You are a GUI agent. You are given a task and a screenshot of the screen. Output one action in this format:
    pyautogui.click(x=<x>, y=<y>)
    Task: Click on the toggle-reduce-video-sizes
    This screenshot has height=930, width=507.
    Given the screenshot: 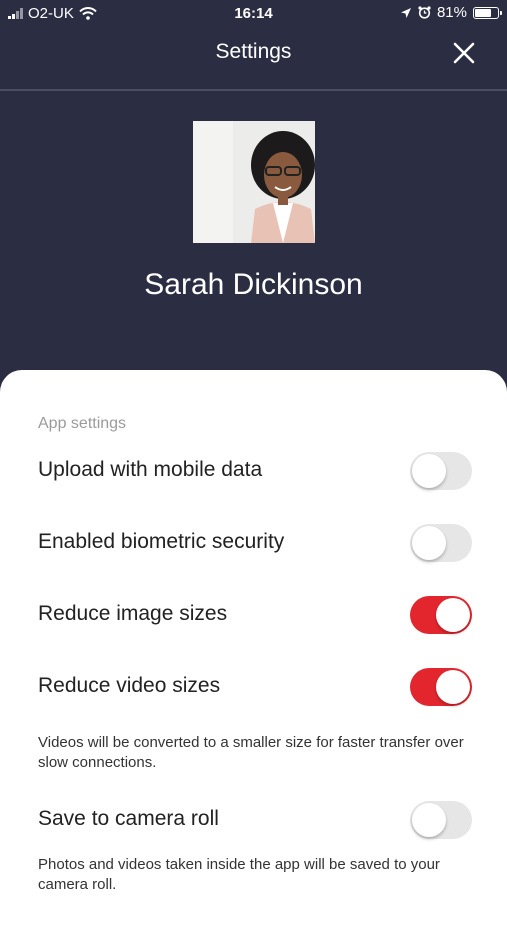 What is the action you would take?
    pyautogui.click(x=441, y=687)
    